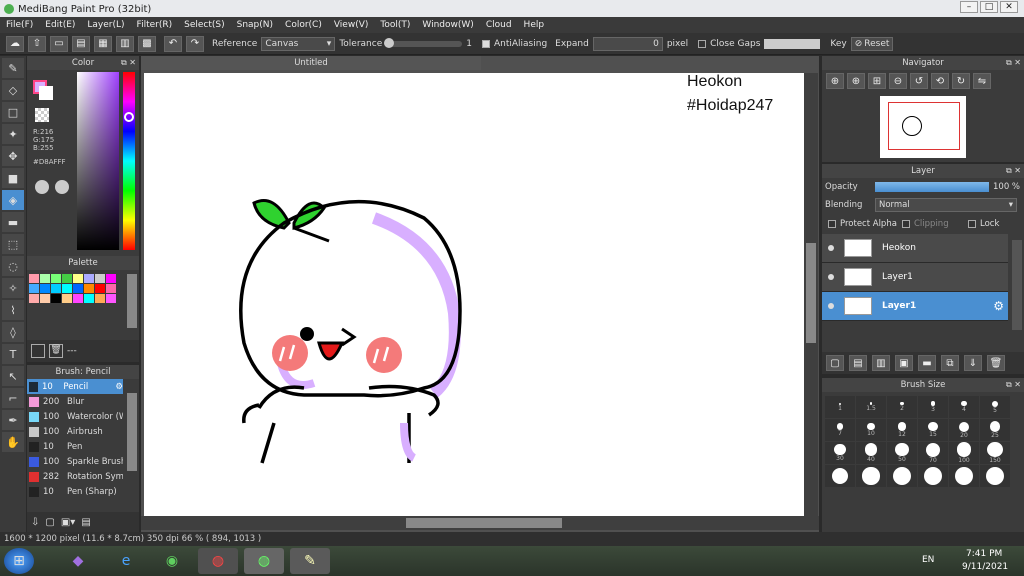  I want to click on internet-explorer-icon: e, so click(126, 561).